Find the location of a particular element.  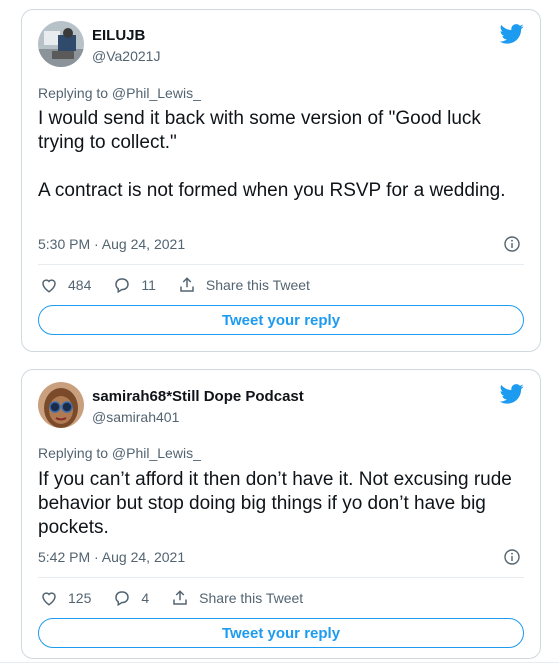

tweet-actions: 125 4 Share this Tweet is located at coordinates (182, 598).